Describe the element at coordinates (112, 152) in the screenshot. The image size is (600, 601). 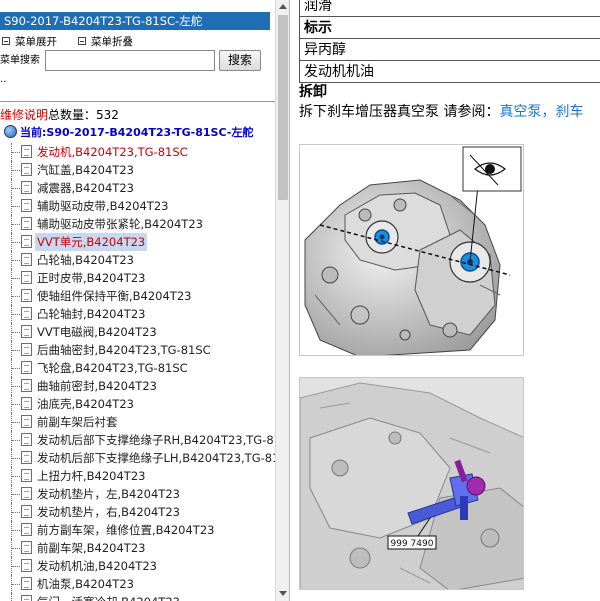
I see `tree-item-label: 发动机,B4204T23,TG-81SC` at that location.